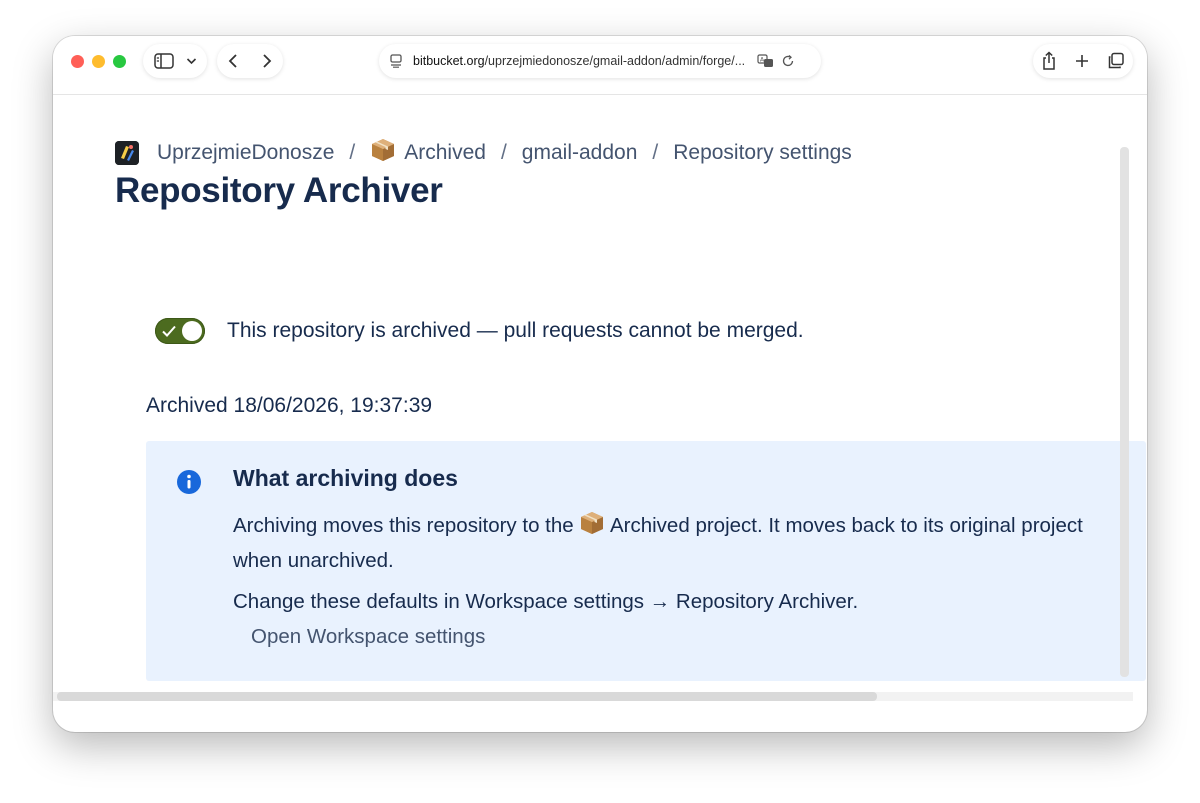  Describe the element at coordinates (1116, 61) in the screenshot. I see `tabs-icon` at that location.